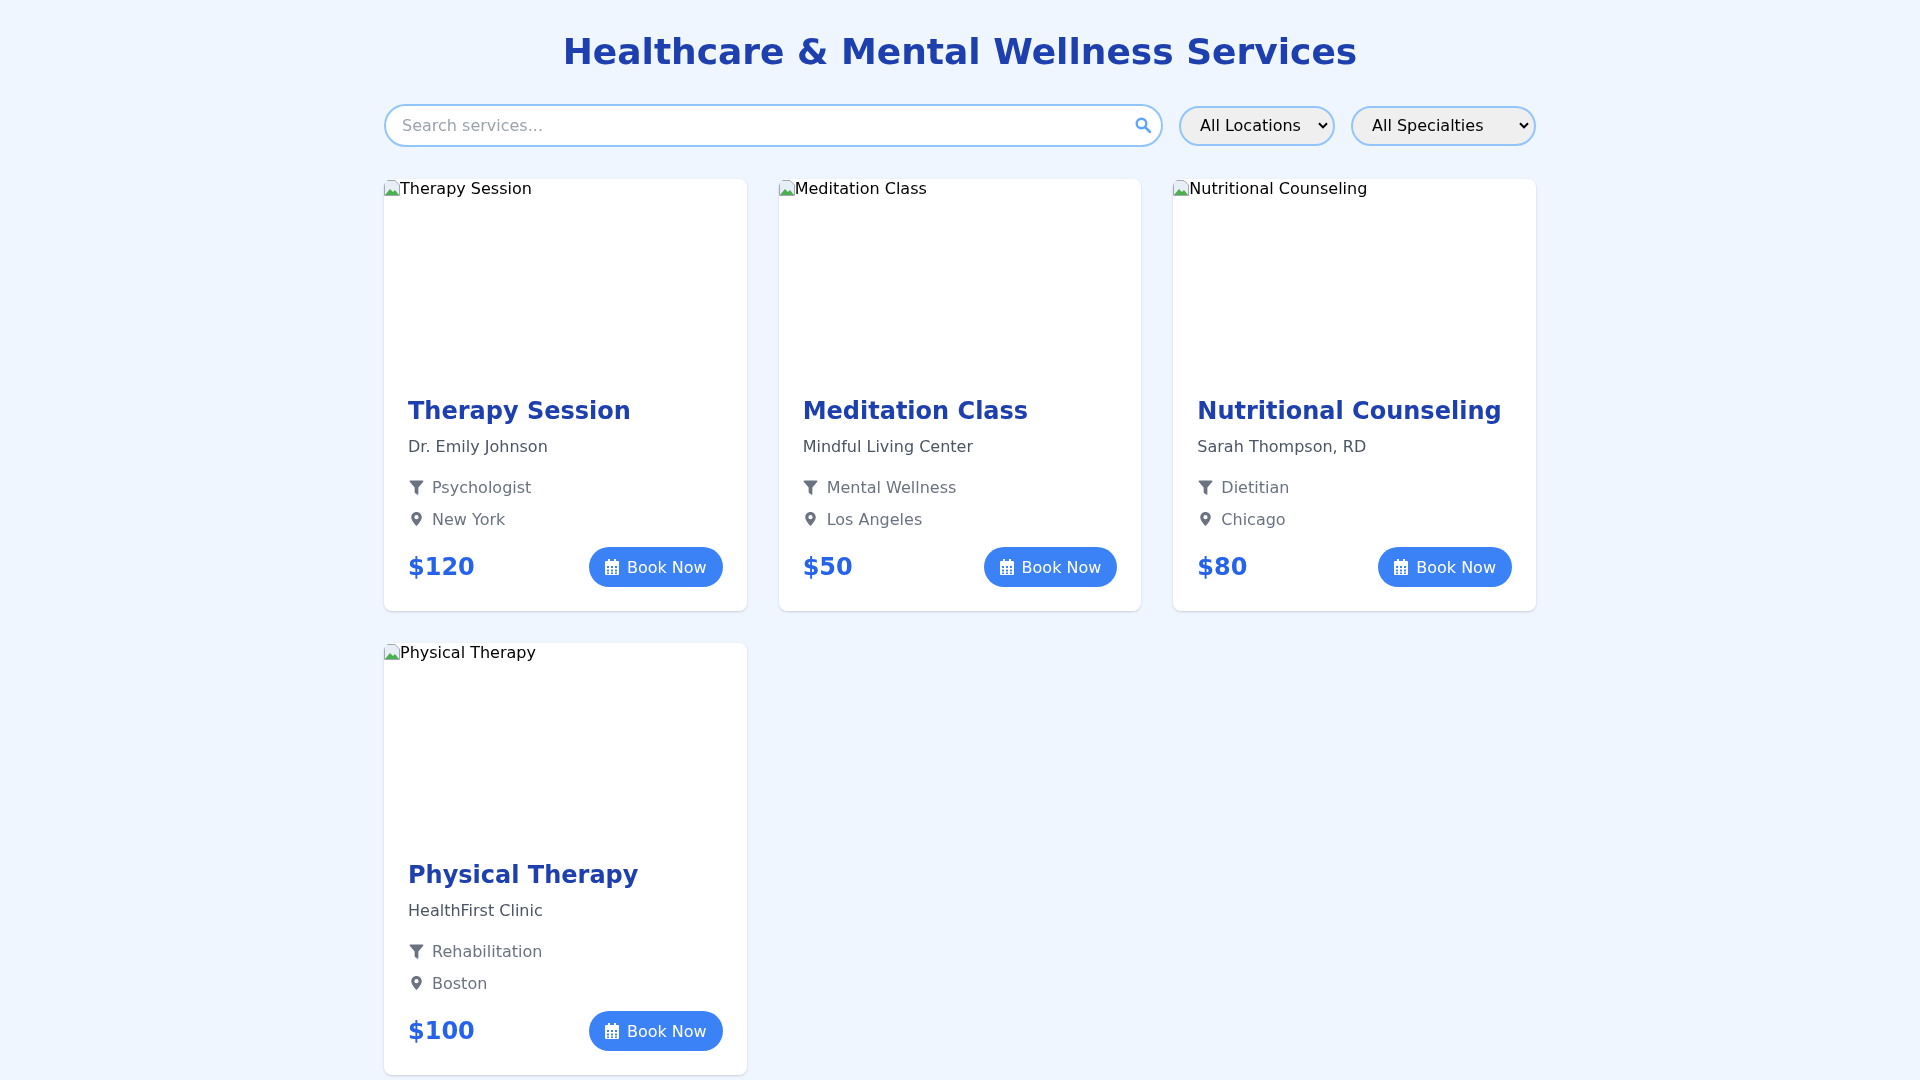 The image size is (1920, 1080). Describe the element at coordinates (960, 52) in the screenshot. I see `page-title: Healthcare & Mental Wellness Services` at that location.